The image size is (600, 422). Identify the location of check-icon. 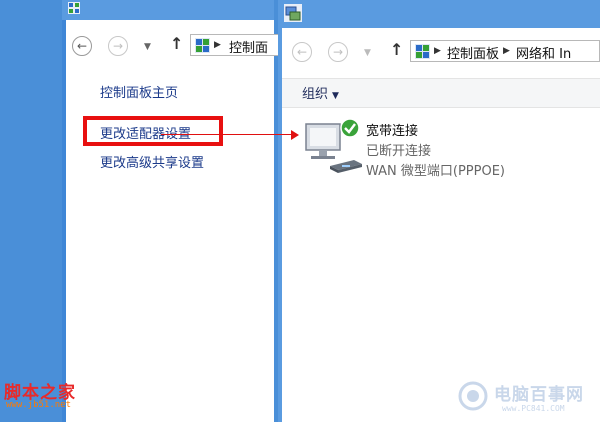
(350, 128).